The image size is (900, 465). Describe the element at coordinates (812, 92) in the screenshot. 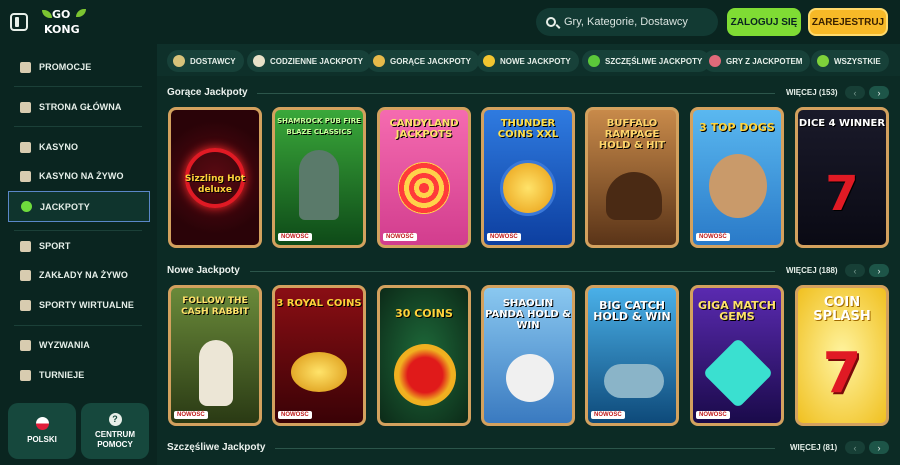

I see `see-more-hot: WIĘCEJ (153)` at that location.